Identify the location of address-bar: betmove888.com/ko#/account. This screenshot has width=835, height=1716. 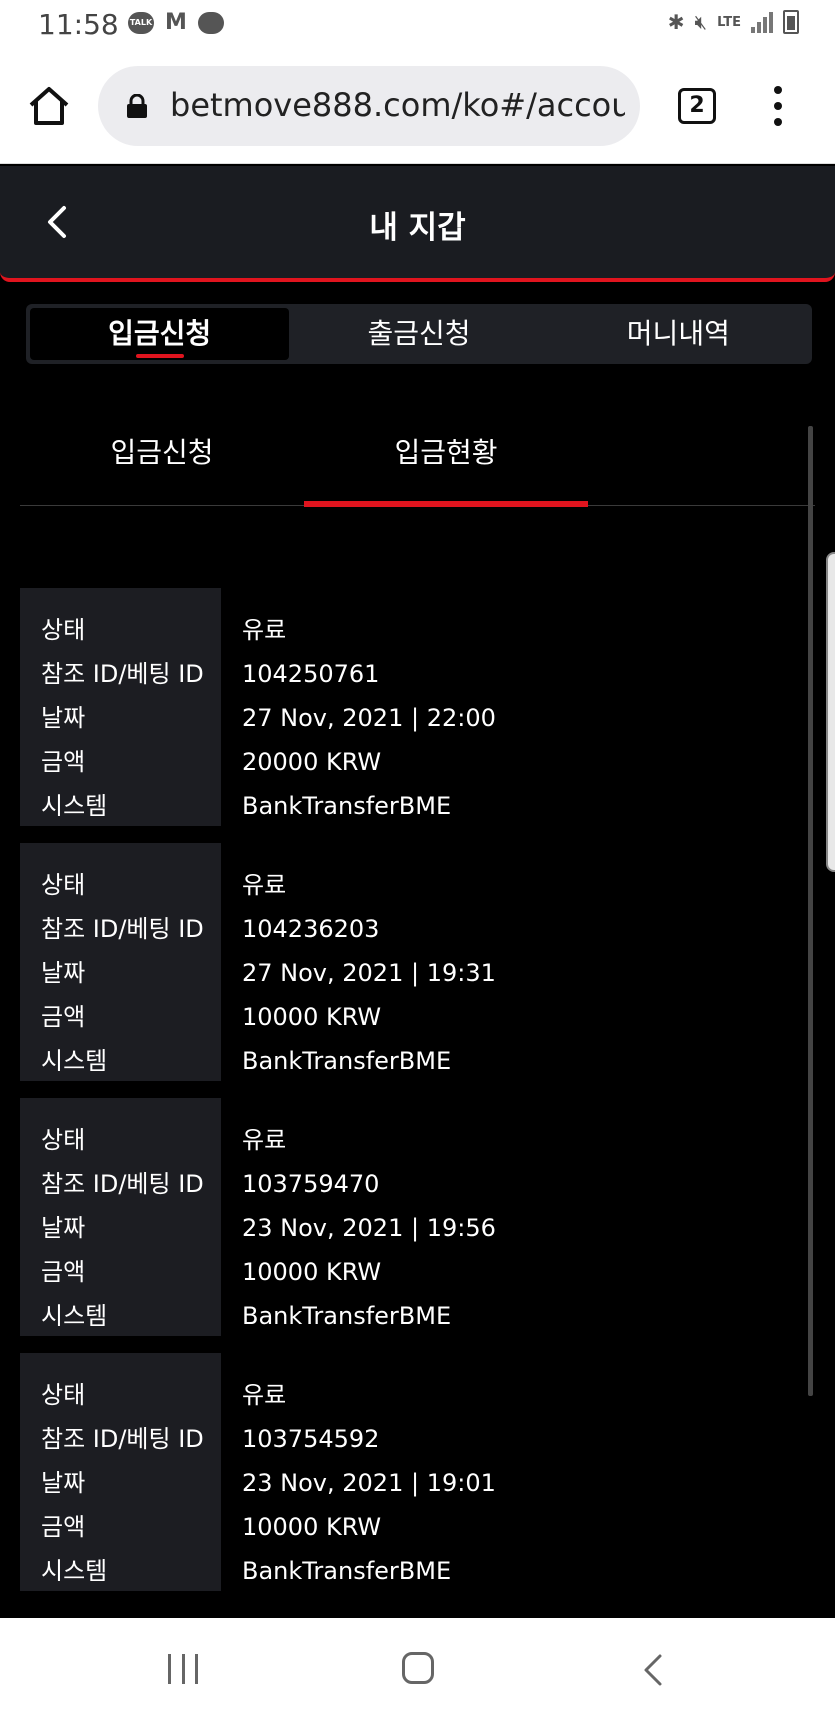
(369, 106).